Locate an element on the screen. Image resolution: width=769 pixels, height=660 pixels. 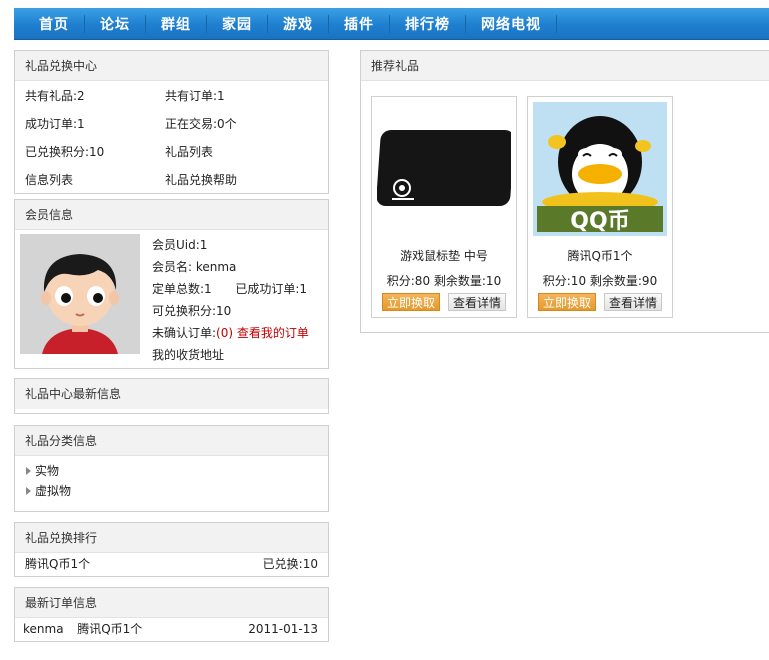
trading-text: 正在交易:0个 is located at coordinates (201, 124).